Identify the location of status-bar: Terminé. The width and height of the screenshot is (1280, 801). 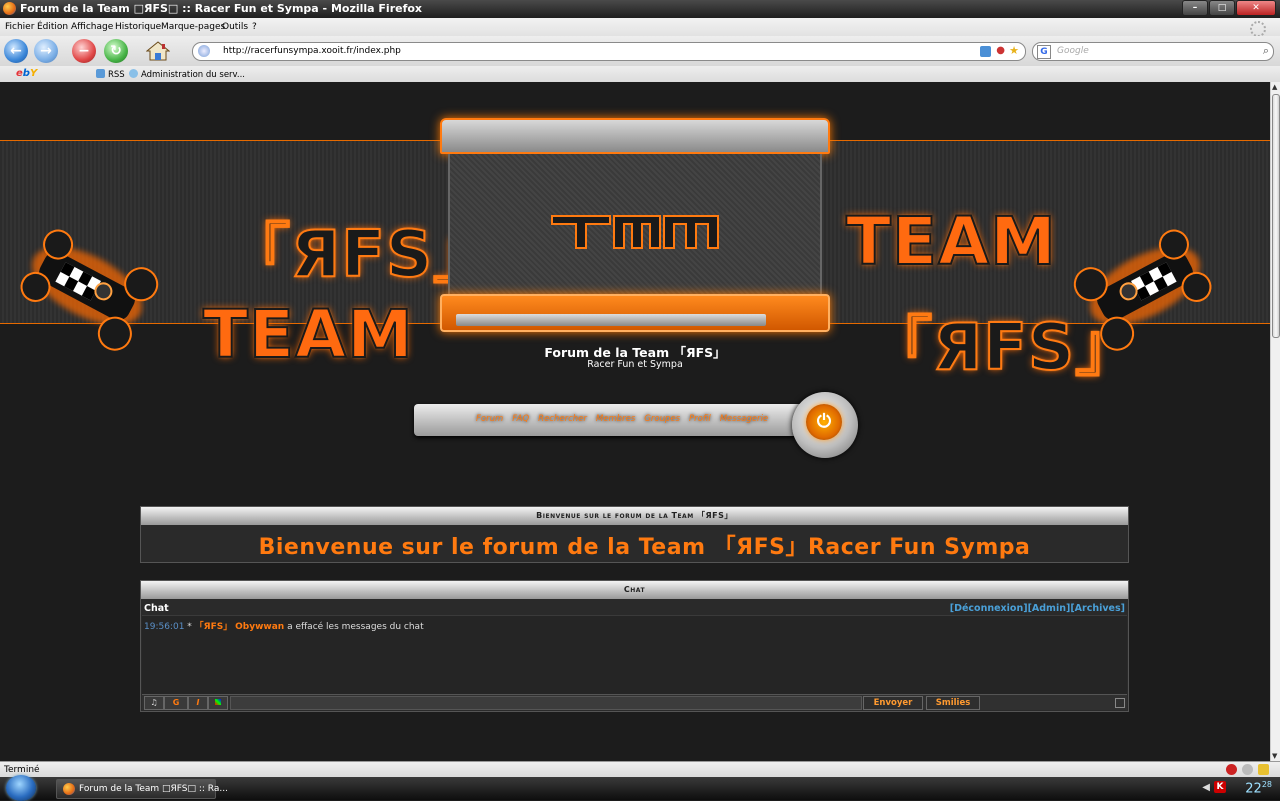
(640, 769).